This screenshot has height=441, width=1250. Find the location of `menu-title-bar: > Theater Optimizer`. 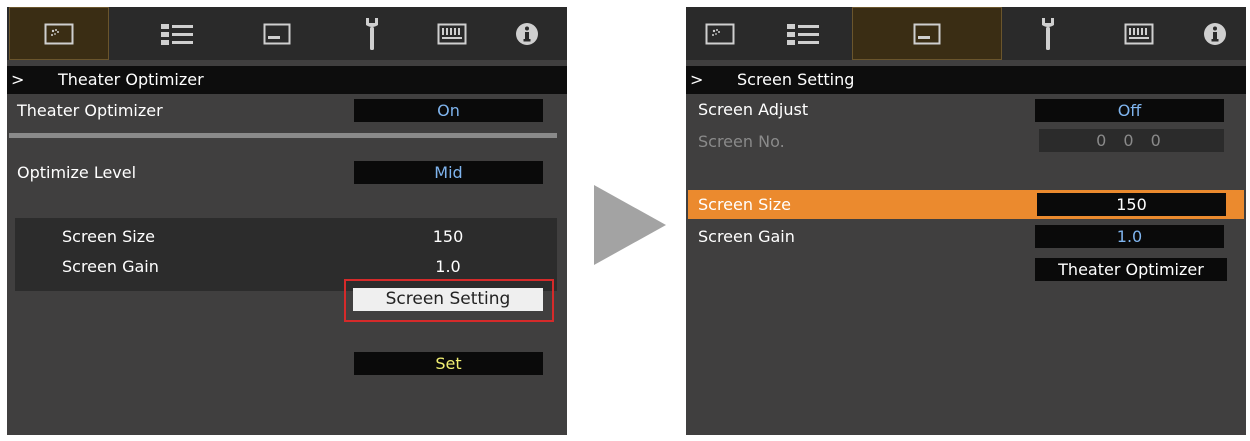

menu-title-bar: > Theater Optimizer is located at coordinates (287, 80).